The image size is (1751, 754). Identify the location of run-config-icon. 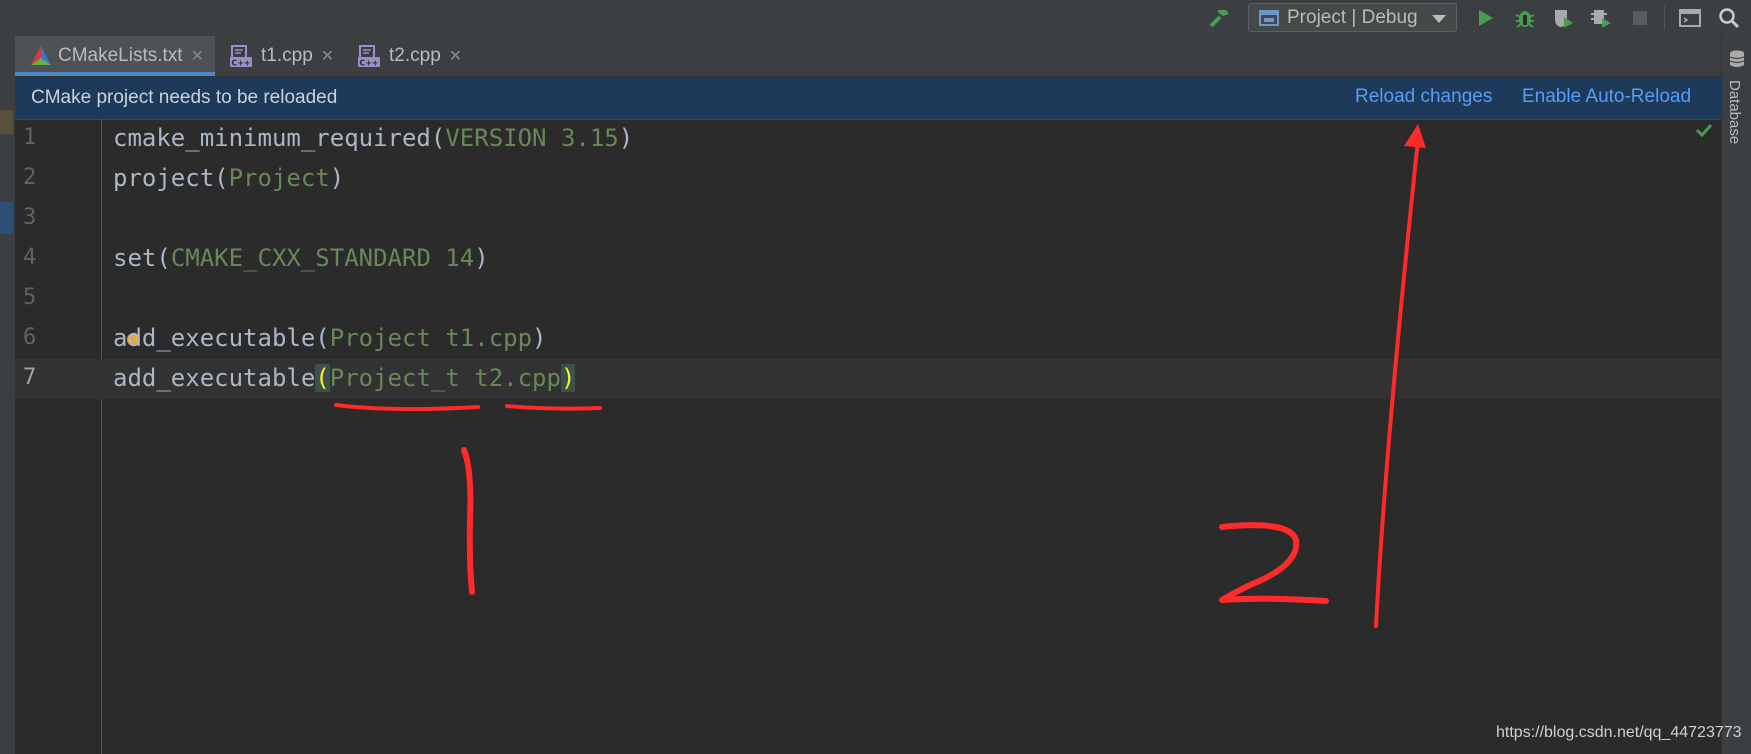
(1269, 18).